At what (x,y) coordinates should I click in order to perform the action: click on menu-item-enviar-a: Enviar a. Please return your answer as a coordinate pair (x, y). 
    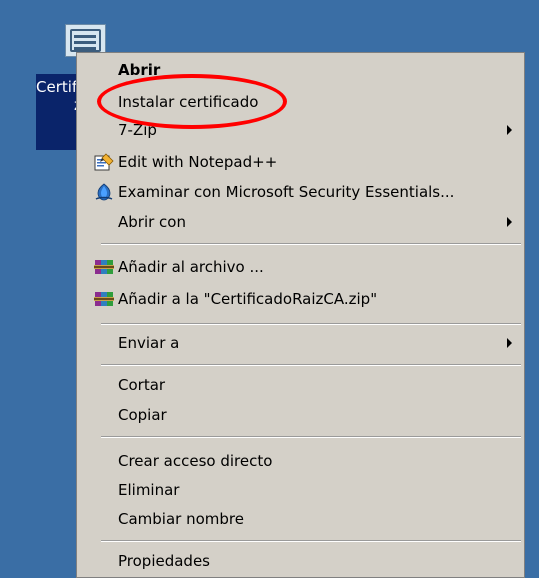
    Looking at the image, I should click on (300, 343).